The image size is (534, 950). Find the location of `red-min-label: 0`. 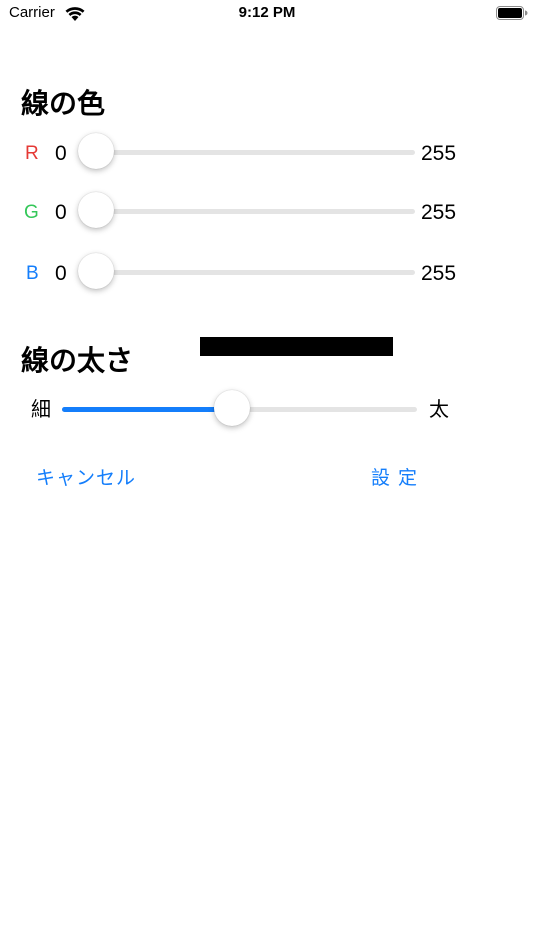

red-min-label: 0 is located at coordinates (61, 153).